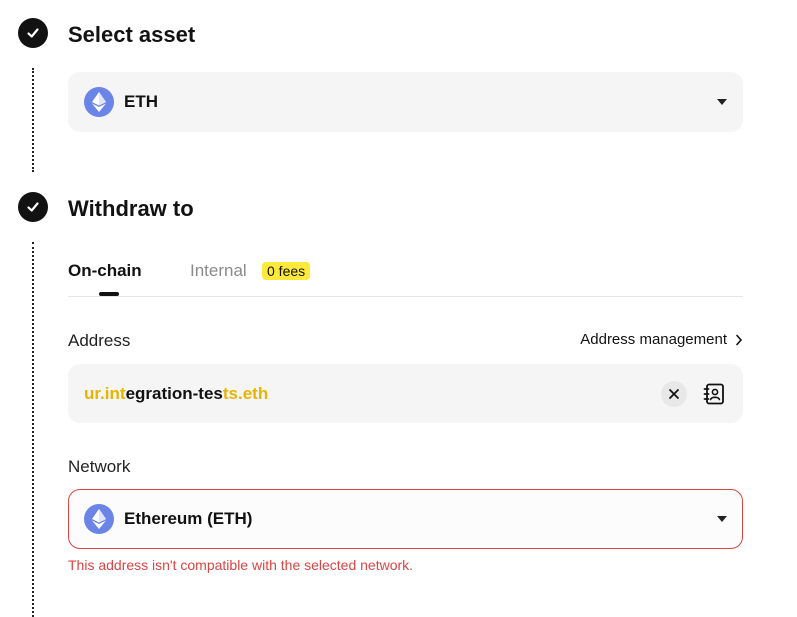 The height and width of the screenshot is (617, 797). What do you see at coordinates (131, 208) in the screenshot?
I see `withdraw-to-title: Withdraw to` at bounding box center [131, 208].